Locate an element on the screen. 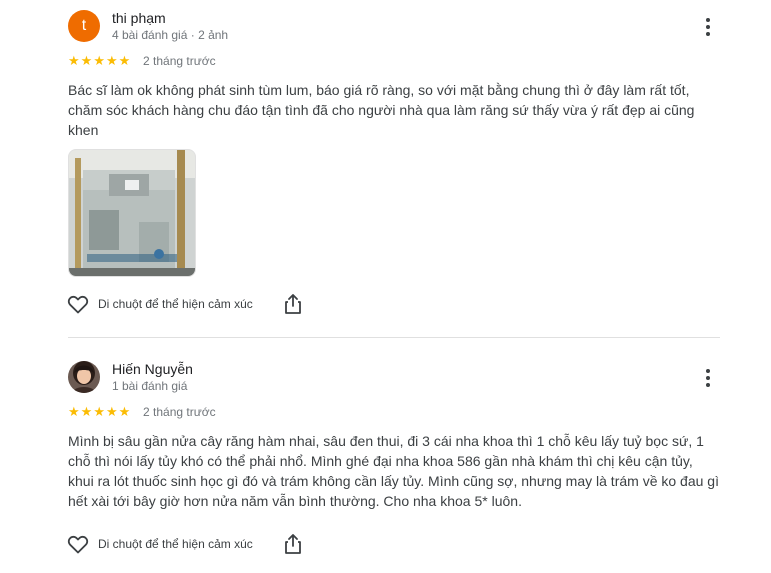 The width and height of the screenshot is (771, 573). review-photo-image is located at coordinates (132, 213).